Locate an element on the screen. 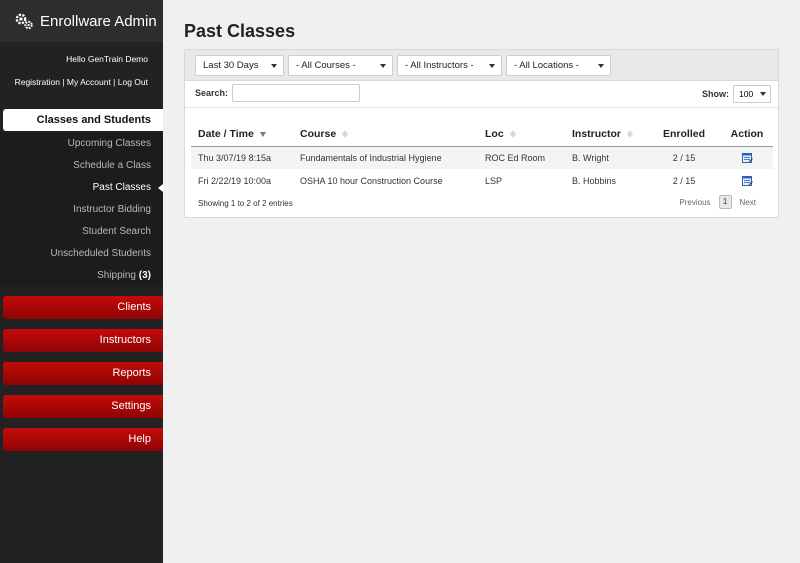 The height and width of the screenshot is (563, 800). col-loc: Loc is located at coordinates (521, 135).